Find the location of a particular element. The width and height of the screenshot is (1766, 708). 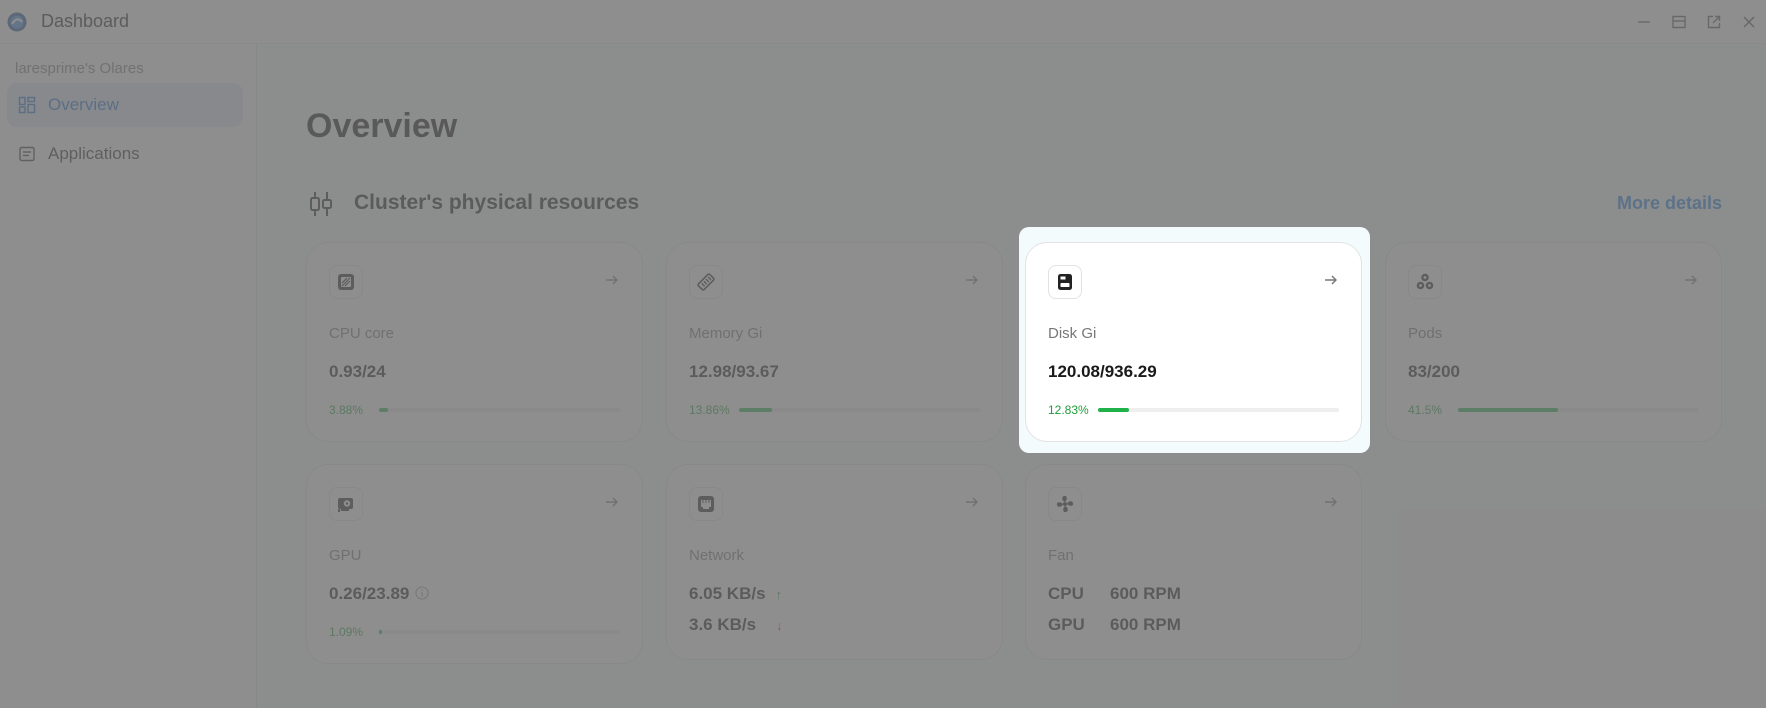

disk-icon is located at coordinates (1065, 282).